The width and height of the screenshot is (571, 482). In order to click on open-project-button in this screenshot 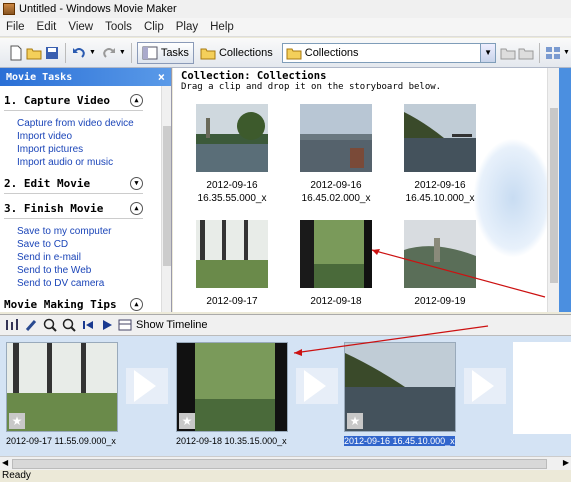, I will do `click(34, 53)`.